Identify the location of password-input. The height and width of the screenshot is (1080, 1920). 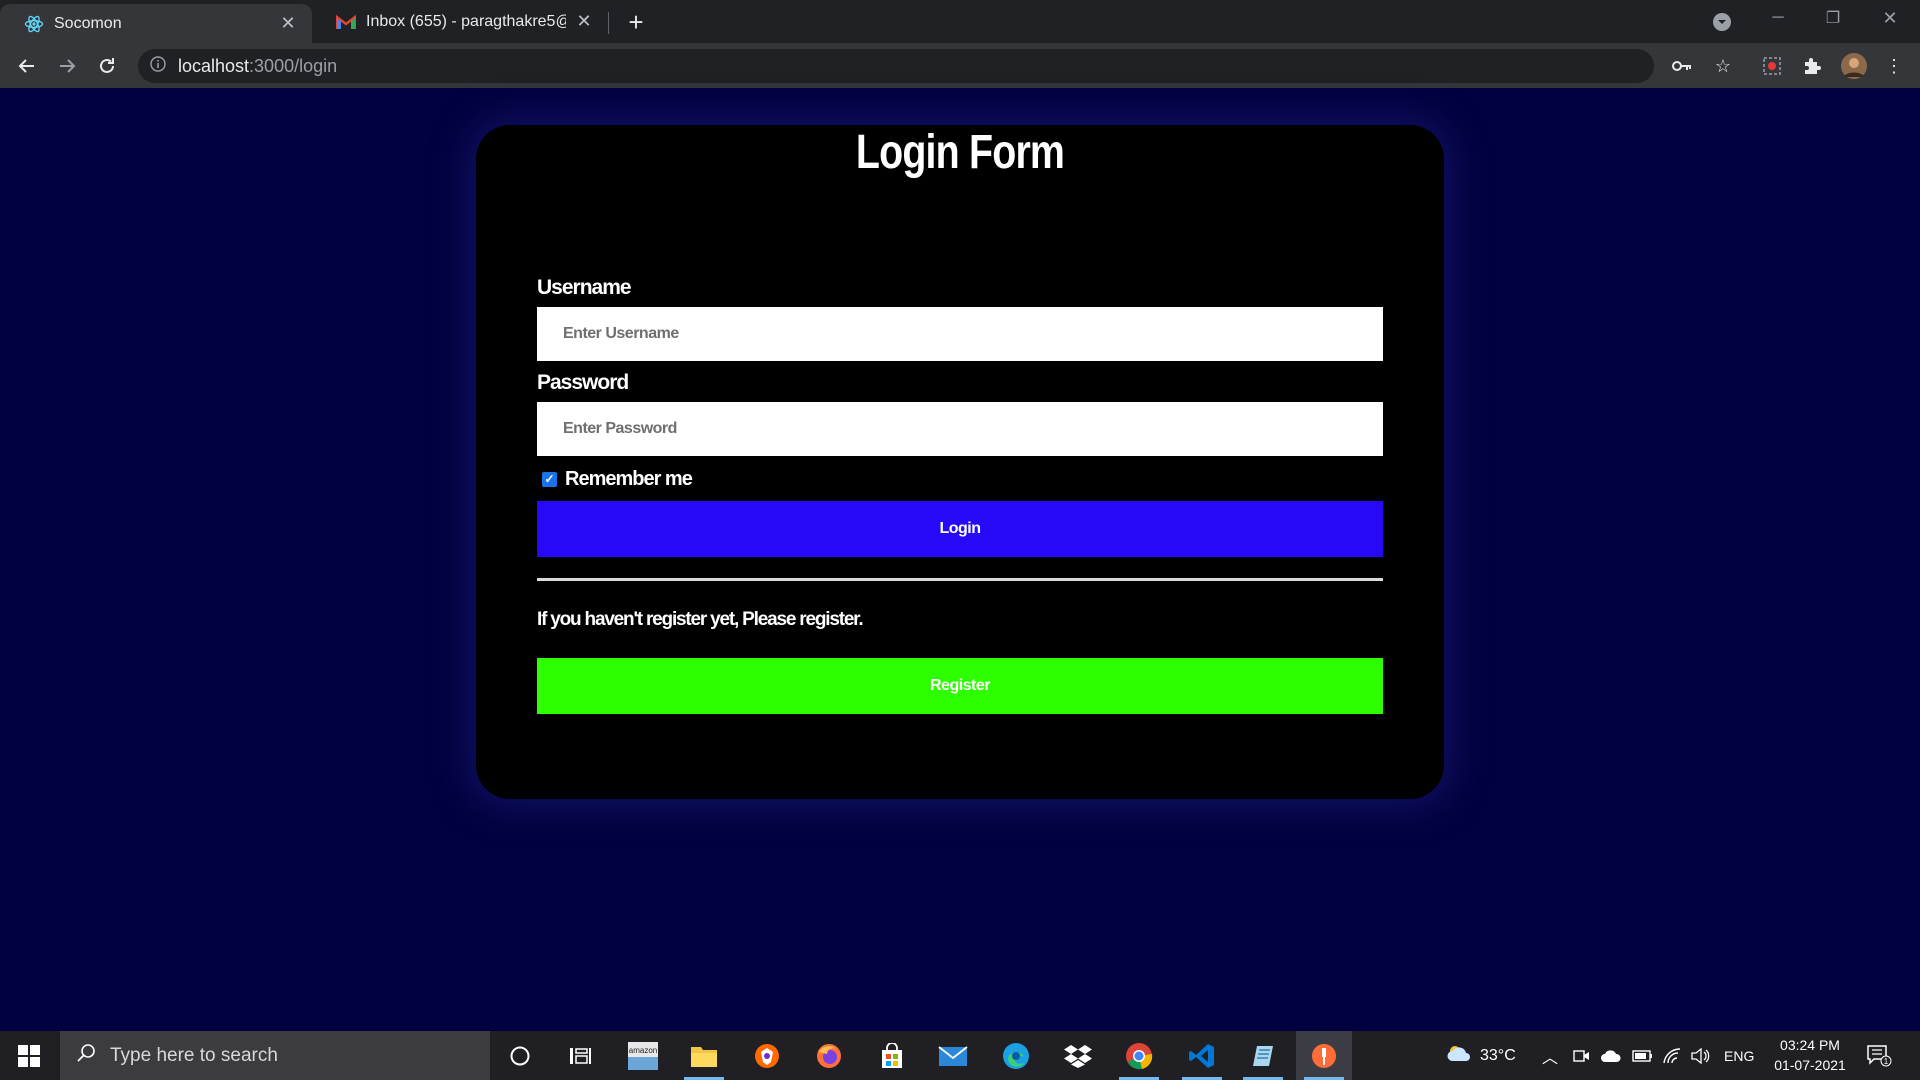
(960, 429).